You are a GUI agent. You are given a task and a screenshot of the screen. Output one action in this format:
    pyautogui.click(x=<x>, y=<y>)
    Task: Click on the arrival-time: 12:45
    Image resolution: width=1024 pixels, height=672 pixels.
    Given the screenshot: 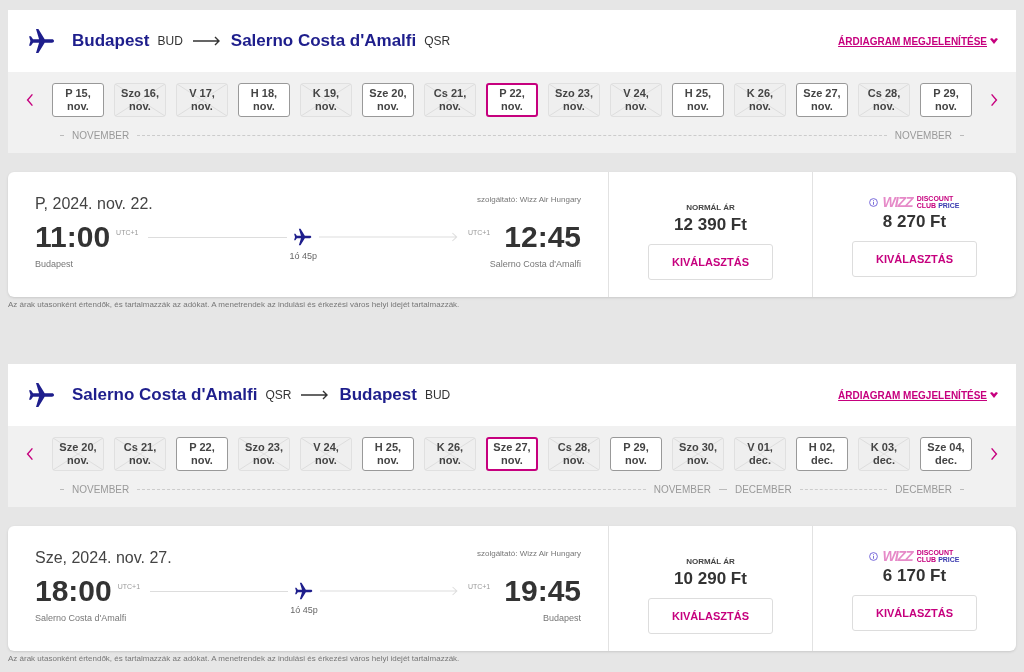 What is the action you would take?
    pyautogui.click(x=542, y=237)
    